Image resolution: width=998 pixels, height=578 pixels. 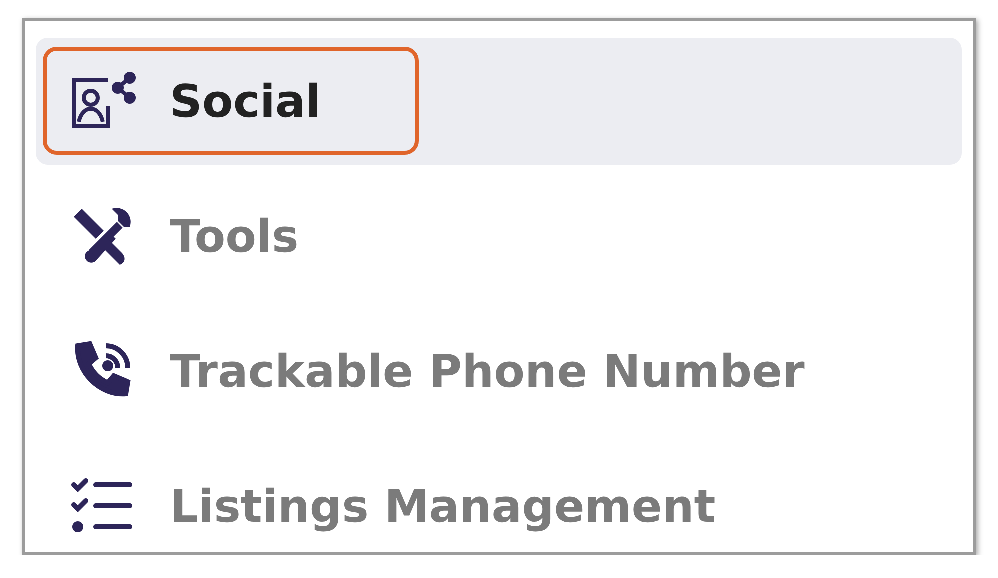 What do you see at coordinates (246, 101) in the screenshot?
I see `menu-label: Social` at bounding box center [246, 101].